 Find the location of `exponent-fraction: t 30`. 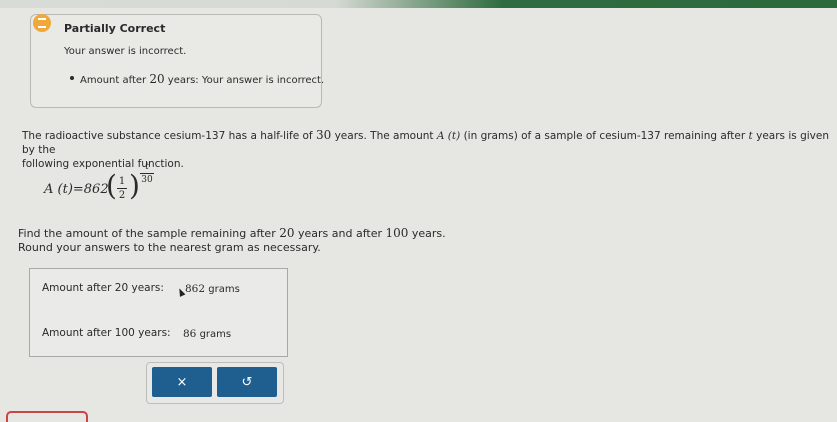

exponent-fraction: t 30 is located at coordinates (147, 173).